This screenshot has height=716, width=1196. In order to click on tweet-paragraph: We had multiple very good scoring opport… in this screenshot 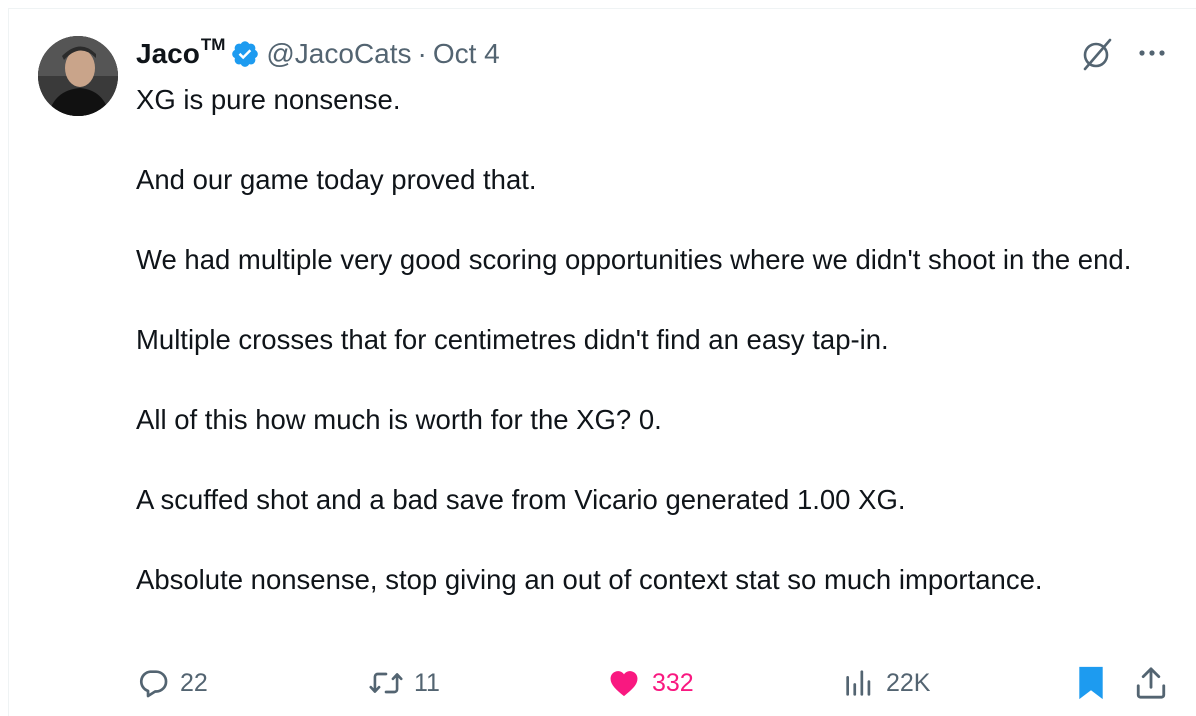, I will do `click(634, 259)`.